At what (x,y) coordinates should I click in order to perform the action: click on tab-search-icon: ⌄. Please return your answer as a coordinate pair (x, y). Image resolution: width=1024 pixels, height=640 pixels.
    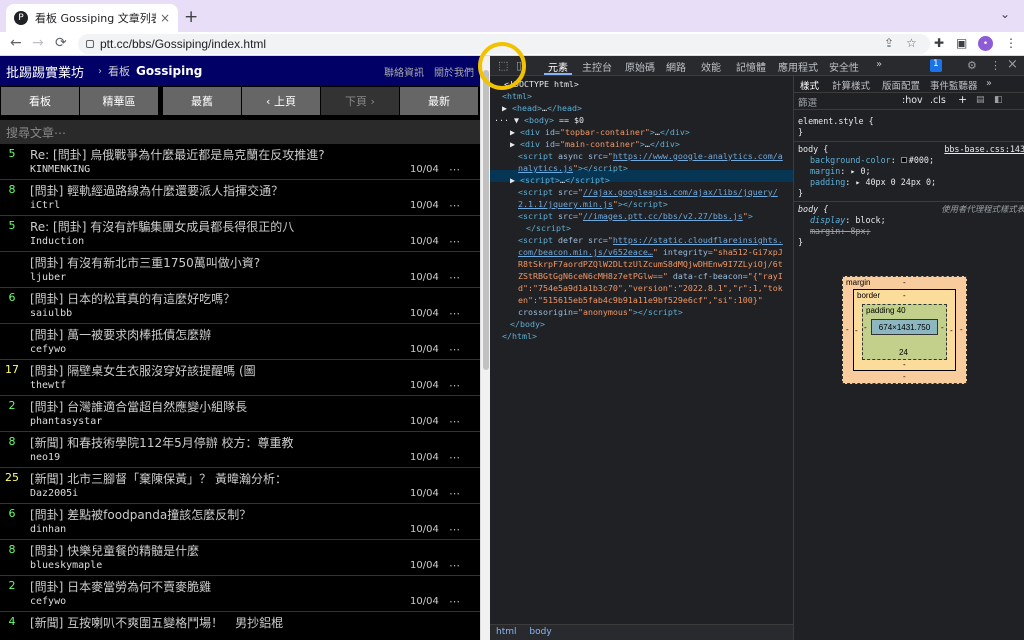
    Looking at the image, I should click on (1005, 14).